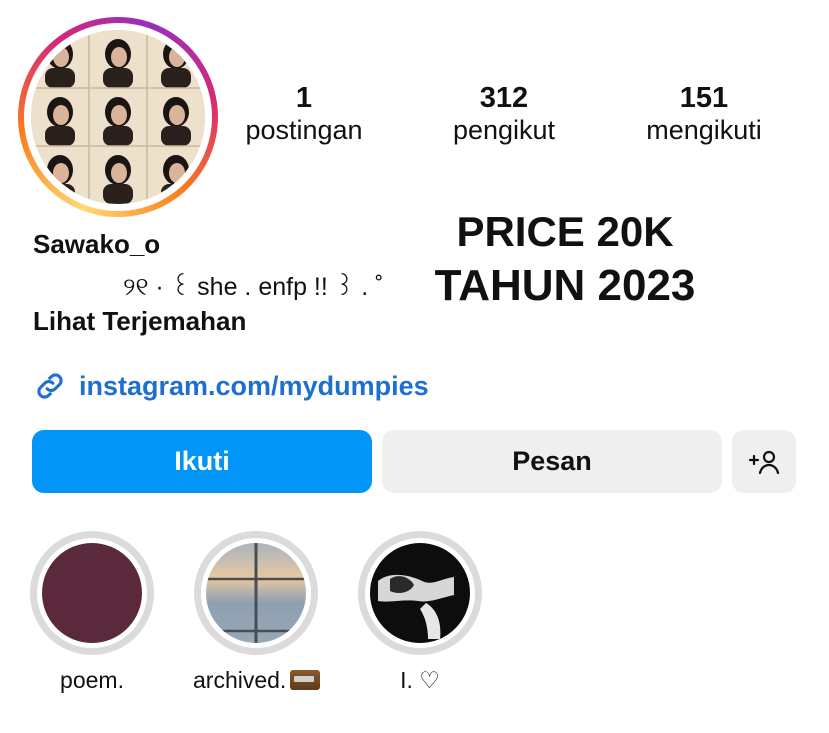  Describe the element at coordinates (504, 98) in the screenshot. I see `followers-count: 312` at that location.